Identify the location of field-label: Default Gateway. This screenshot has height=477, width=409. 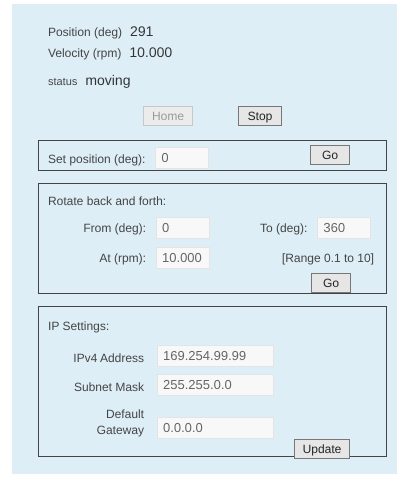
(120, 422).